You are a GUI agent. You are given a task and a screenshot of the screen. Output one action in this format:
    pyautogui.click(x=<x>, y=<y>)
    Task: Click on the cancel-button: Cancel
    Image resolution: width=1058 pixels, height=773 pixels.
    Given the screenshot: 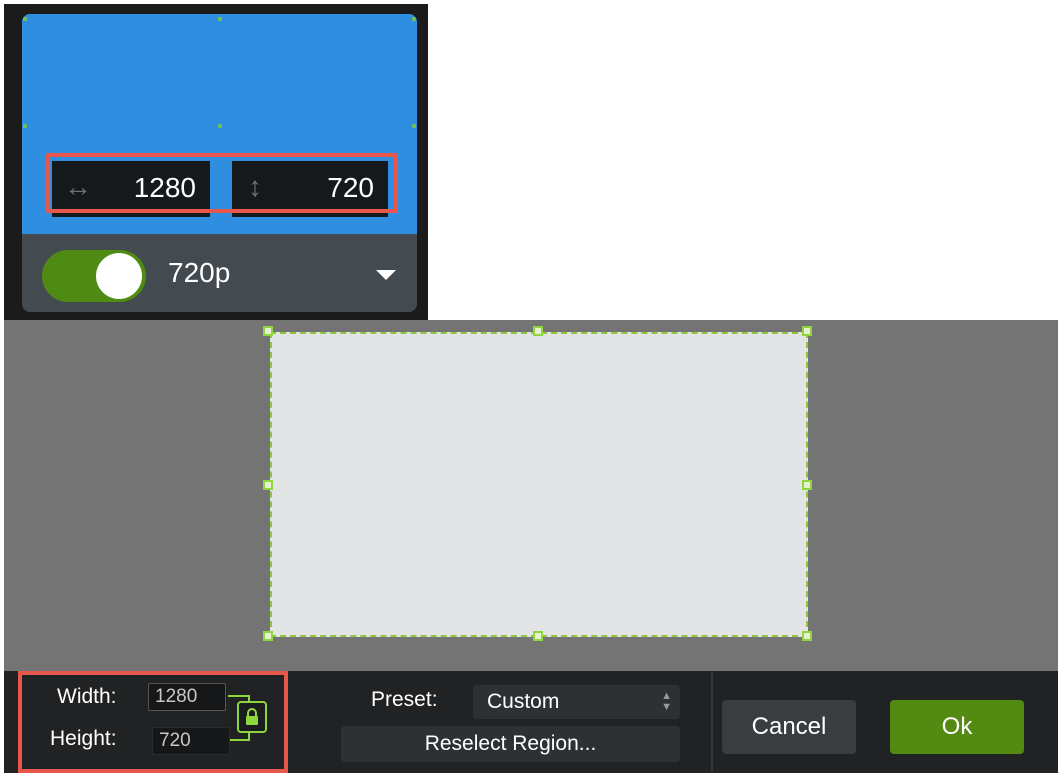 What is the action you would take?
    pyautogui.click(x=789, y=727)
    